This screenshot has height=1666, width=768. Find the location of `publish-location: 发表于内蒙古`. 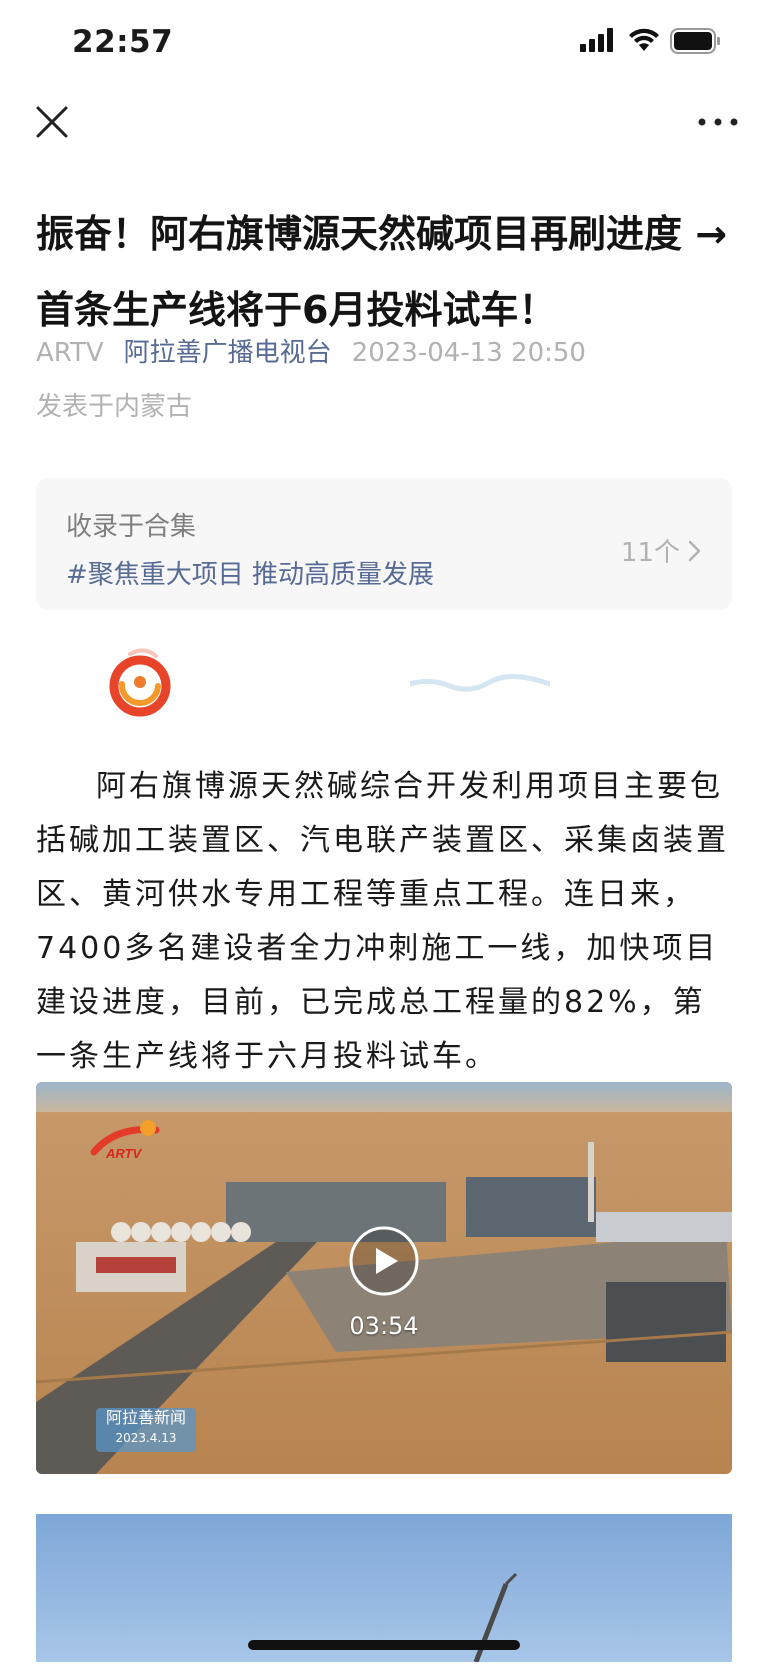

publish-location: 发表于内蒙古 is located at coordinates (114, 407).